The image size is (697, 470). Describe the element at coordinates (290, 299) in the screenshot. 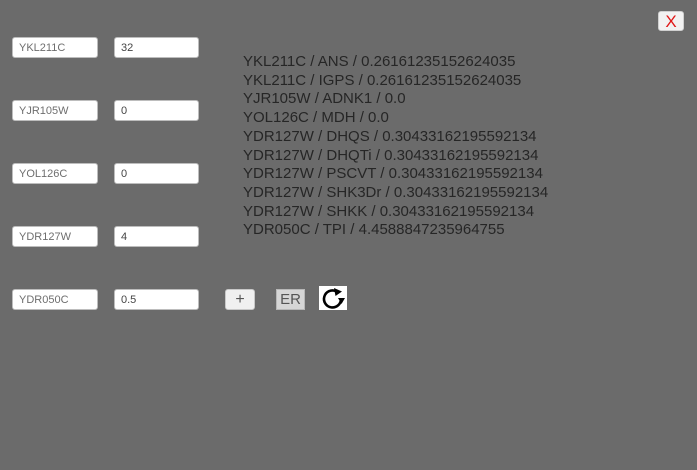

I see `er-button: ER` at that location.